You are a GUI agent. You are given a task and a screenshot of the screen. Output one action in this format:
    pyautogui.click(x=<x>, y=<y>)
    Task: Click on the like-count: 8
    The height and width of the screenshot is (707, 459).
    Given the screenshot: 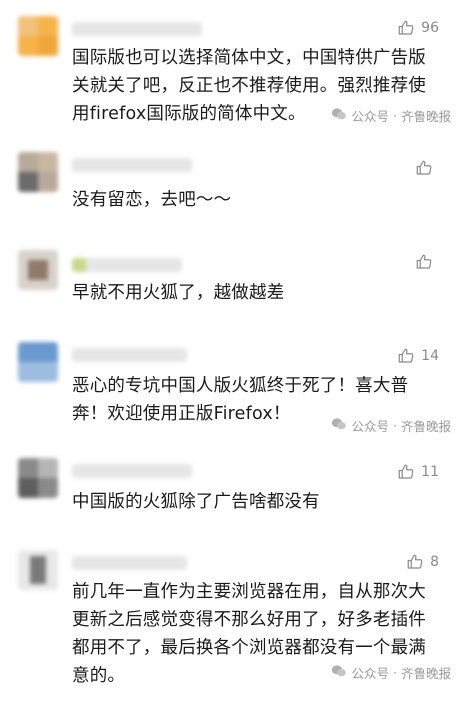 What is the action you would take?
    pyautogui.click(x=434, y=562)
    